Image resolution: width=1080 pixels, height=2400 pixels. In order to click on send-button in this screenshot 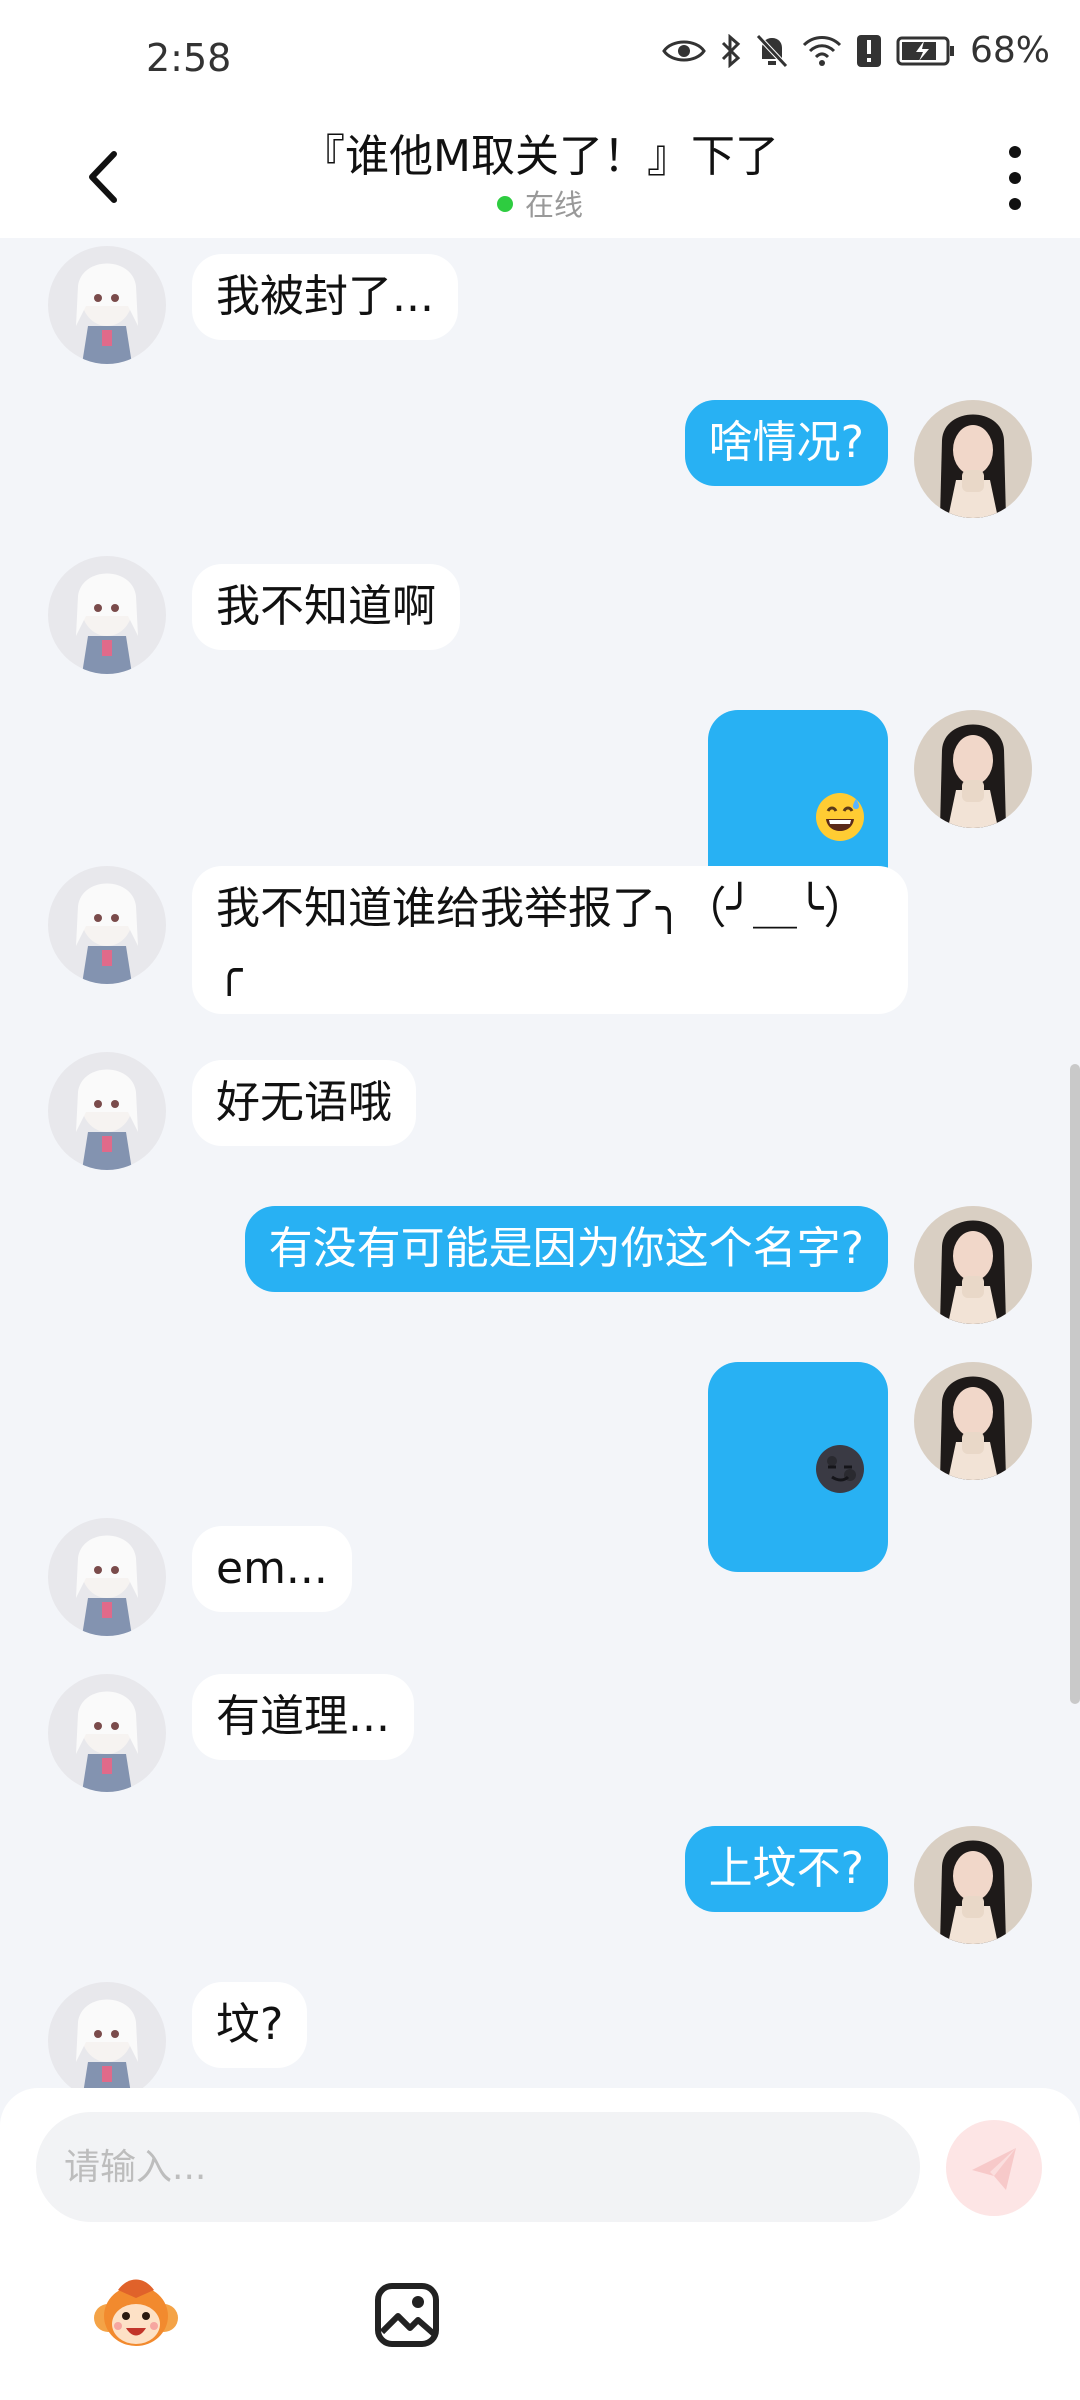, I will do `click(994, 2168)`.